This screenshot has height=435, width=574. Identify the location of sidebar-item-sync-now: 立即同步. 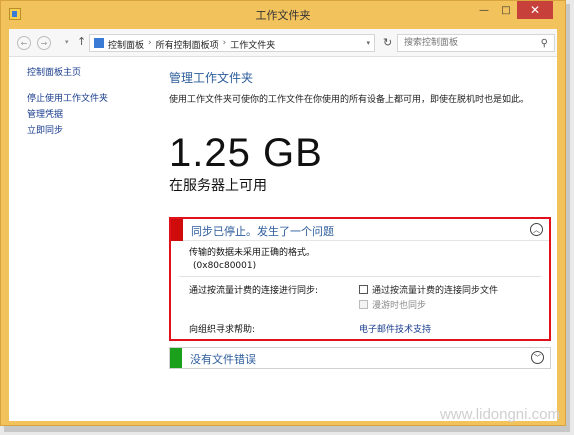
(67, 131).